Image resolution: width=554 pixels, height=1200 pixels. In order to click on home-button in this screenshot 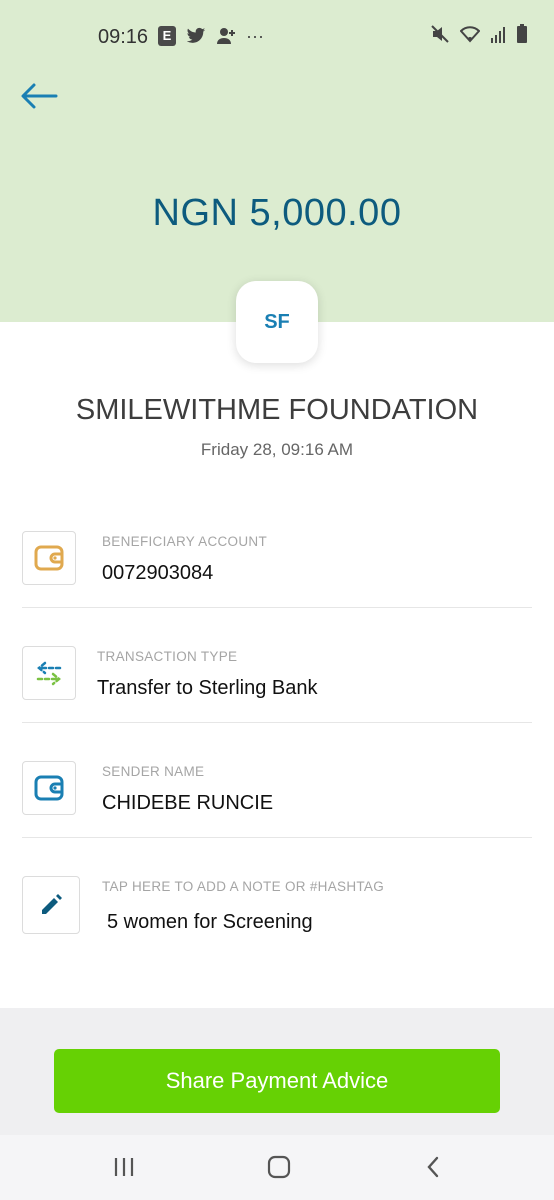, I will do `click(279, 1167)`.